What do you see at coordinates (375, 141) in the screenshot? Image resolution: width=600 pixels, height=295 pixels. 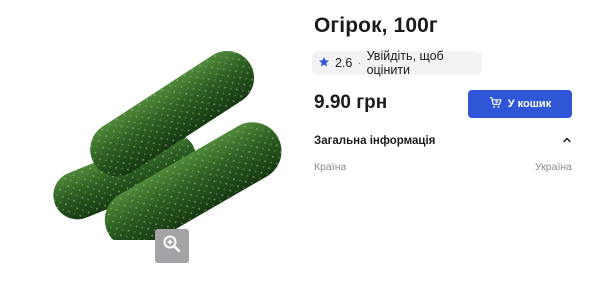 I see `general-info-title: Загальна інформація` at bounding box center [375, 141].